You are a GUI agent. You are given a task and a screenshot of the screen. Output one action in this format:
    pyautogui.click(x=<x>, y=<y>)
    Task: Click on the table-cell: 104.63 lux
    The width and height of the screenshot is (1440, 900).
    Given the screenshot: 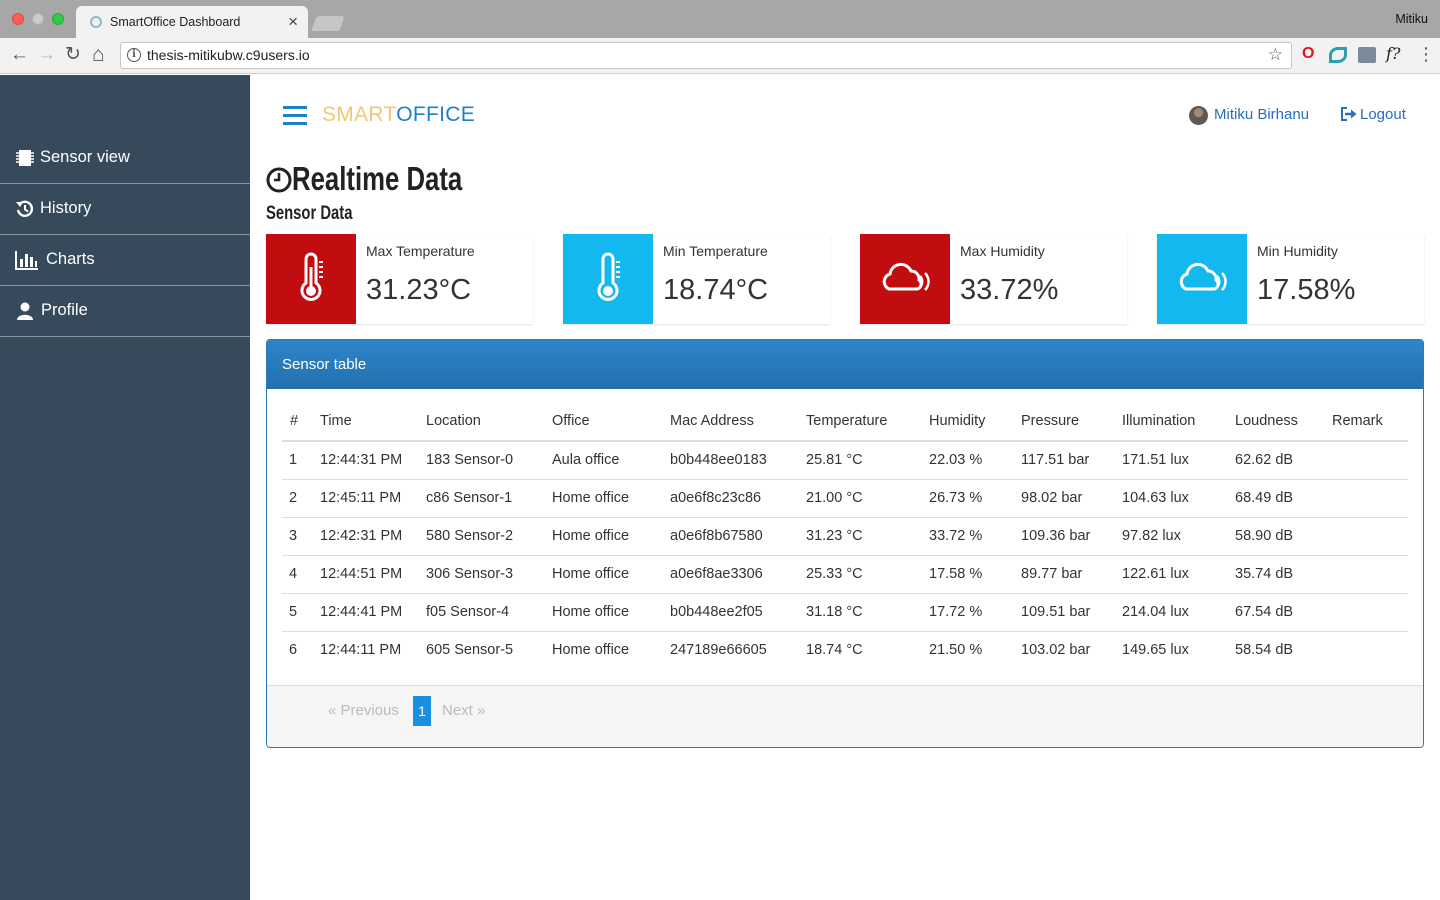 What is the action you would take?
    pyautogui.click(x=1178, y=498)
    